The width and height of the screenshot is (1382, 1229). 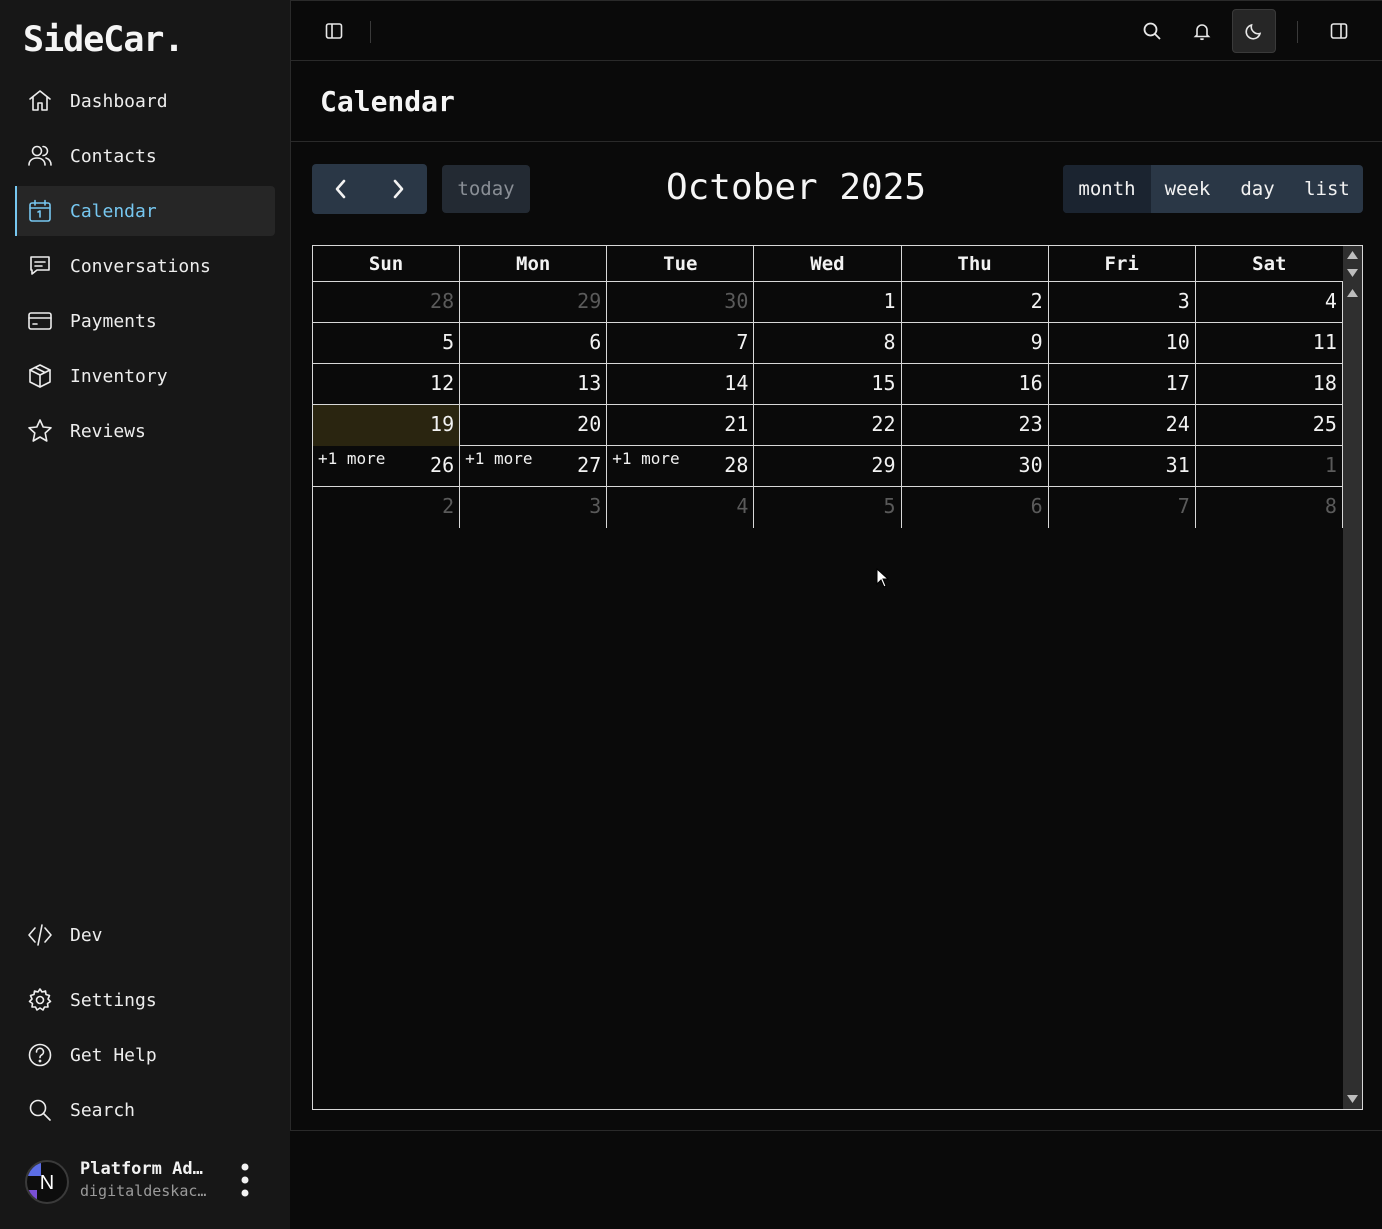 I want to click on day-cell: 23, so click(x=975, y=425).